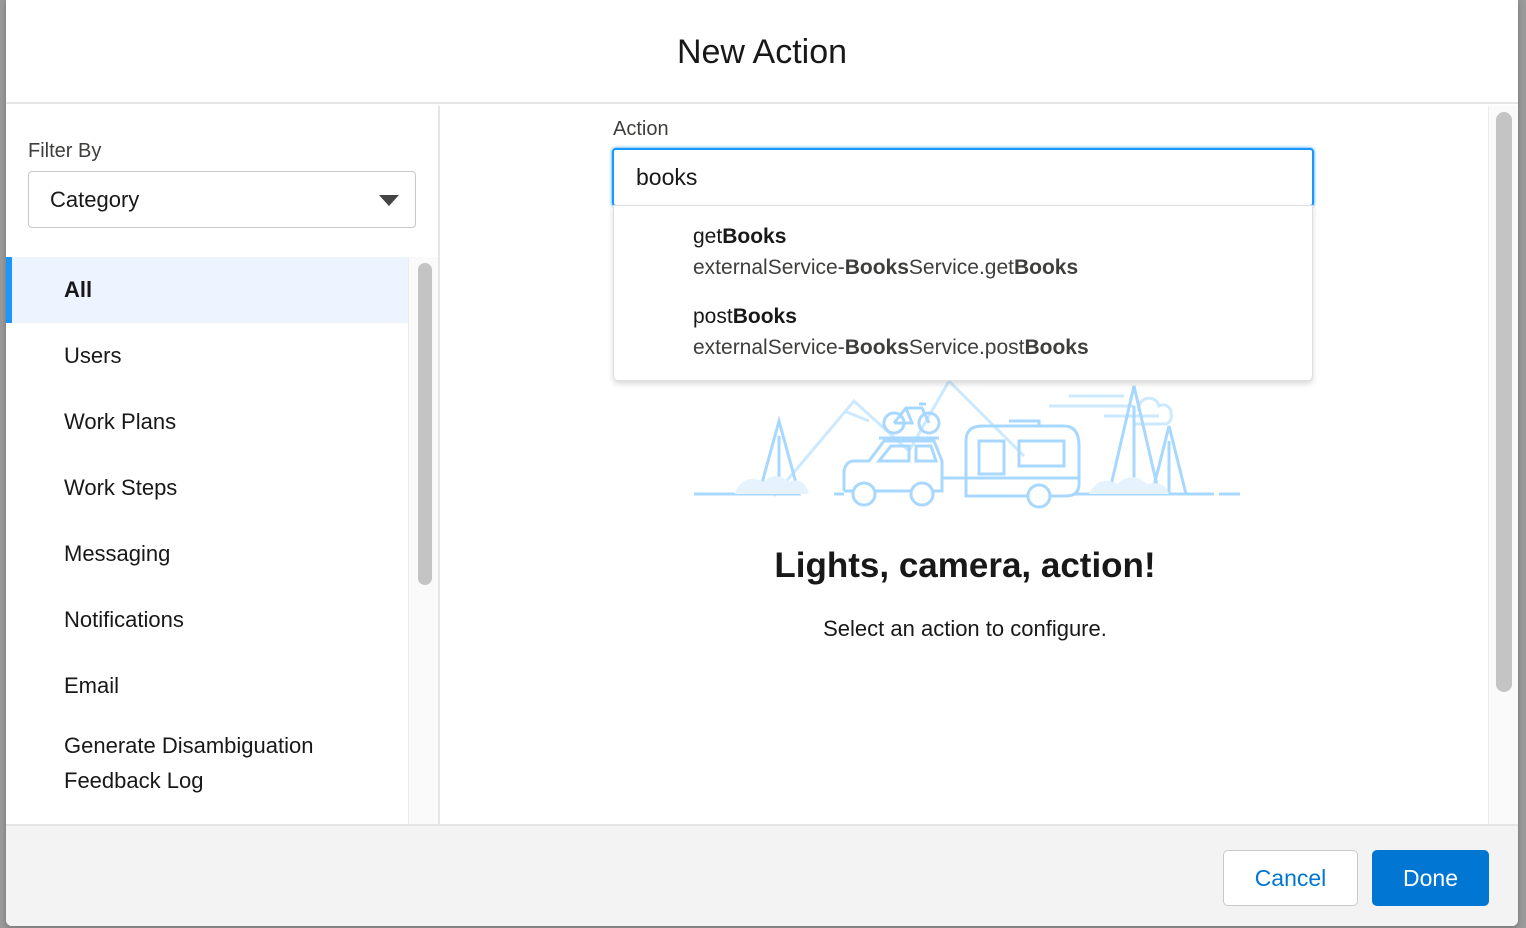 The width and height of the screenshot is (1526, 928). Describe the element at coordinates (967, 443) in the screenshot. I see `camper-van-illustration` at that location.